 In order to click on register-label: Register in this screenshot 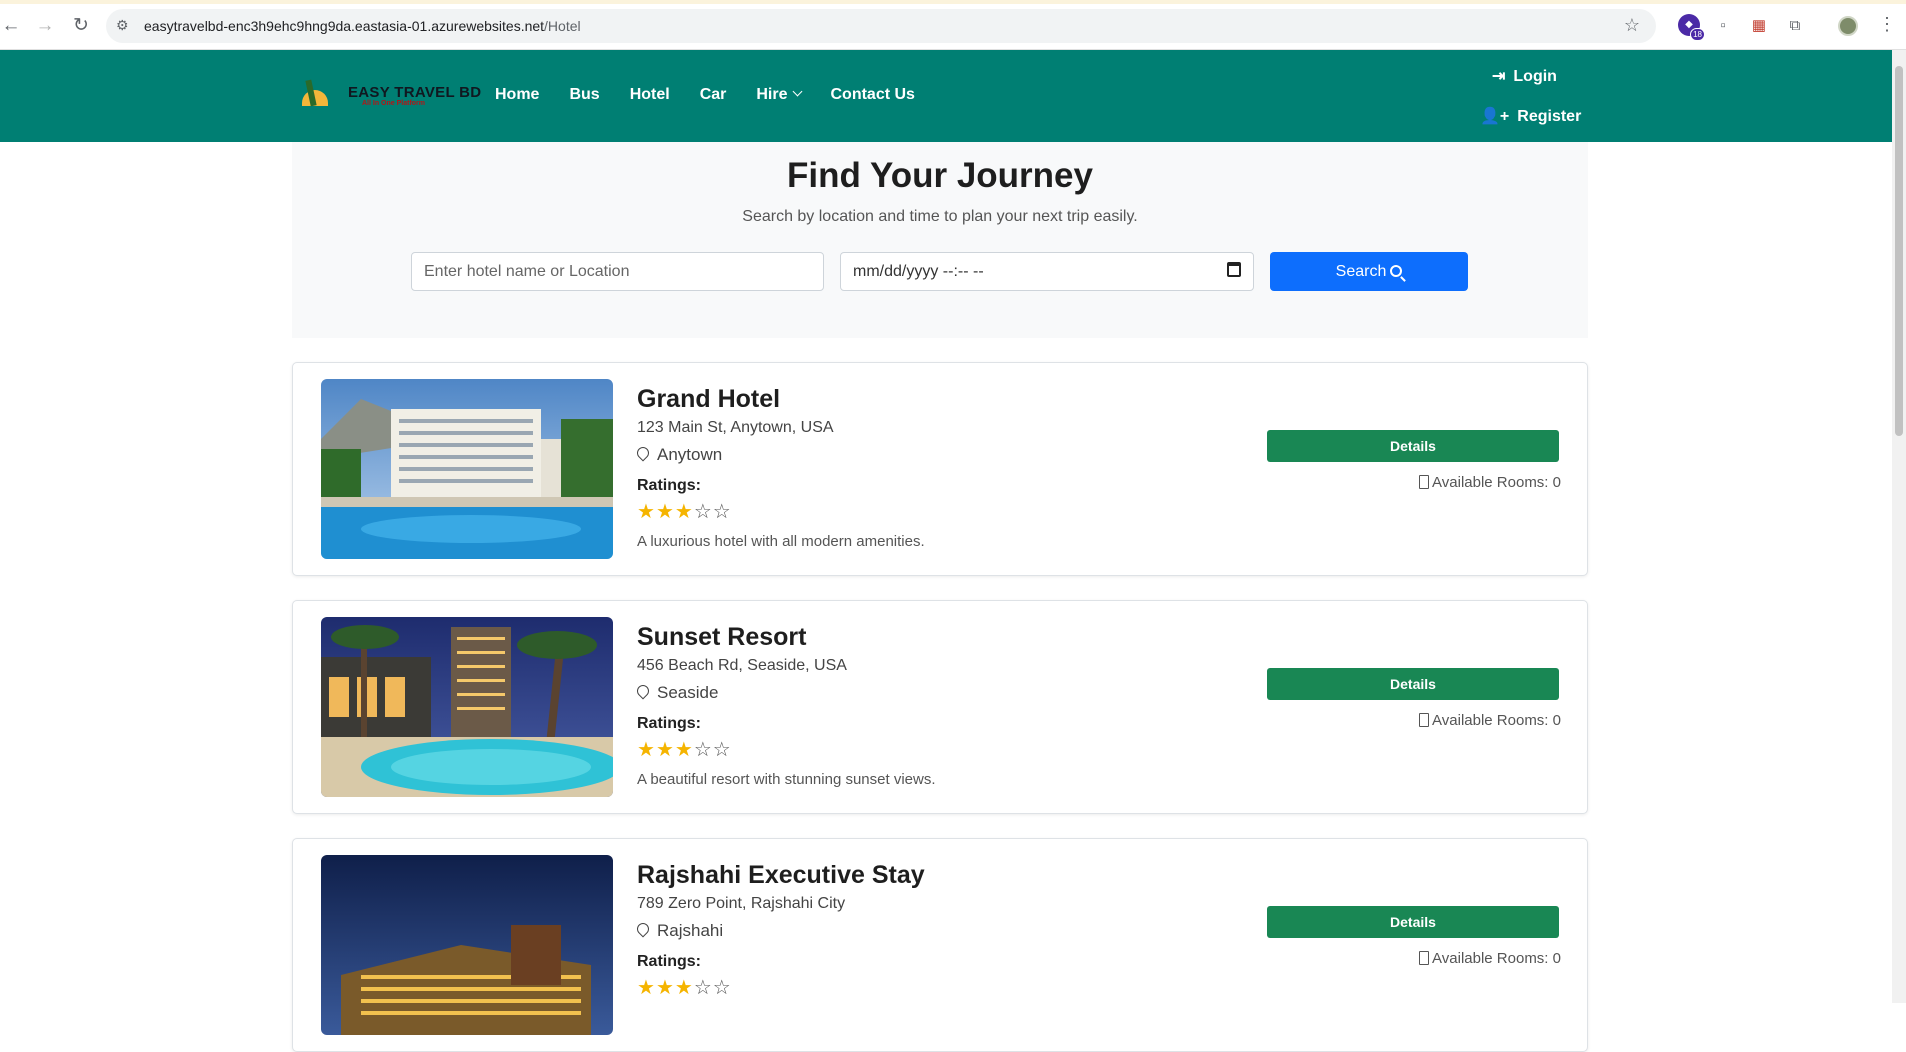, I will do `click(1549, 116)`.